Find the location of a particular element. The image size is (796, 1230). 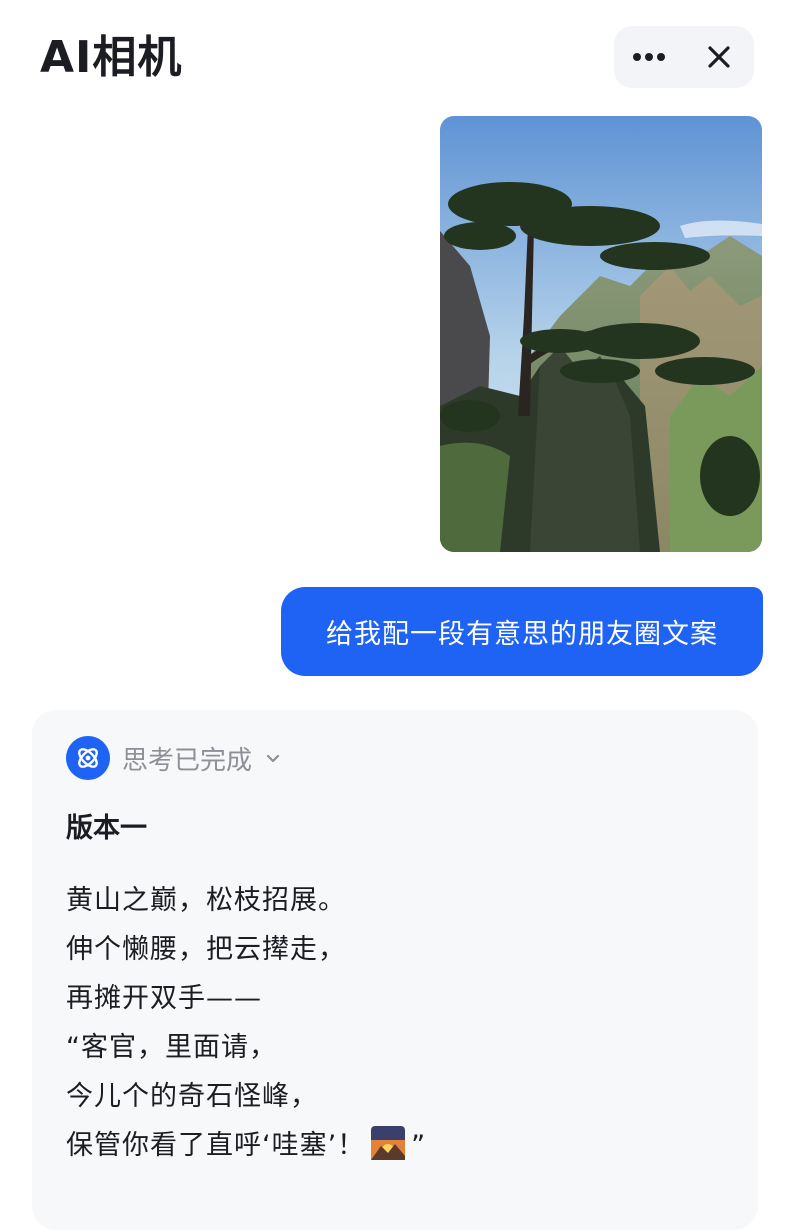

poem-line: 伸个懒腰，把云撵走， is located at coordinates (206, 949).